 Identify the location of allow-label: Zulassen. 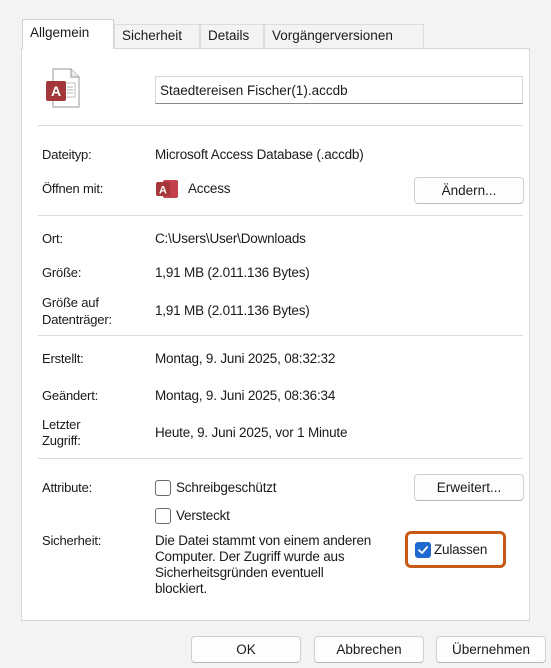
(461, 549).